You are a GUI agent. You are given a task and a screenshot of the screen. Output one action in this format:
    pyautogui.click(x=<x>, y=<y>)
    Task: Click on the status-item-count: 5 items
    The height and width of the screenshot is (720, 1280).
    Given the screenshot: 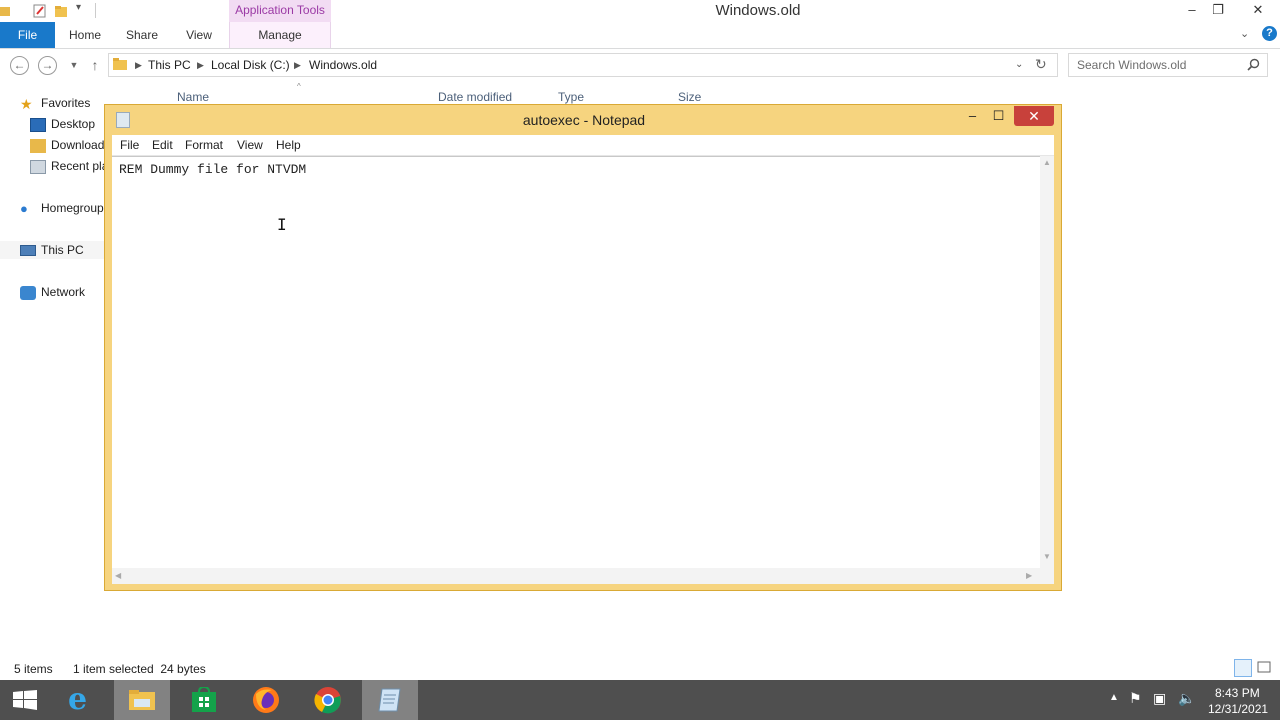 What is the action you would take?
    pyautogui.click(x=33, y=669)
    